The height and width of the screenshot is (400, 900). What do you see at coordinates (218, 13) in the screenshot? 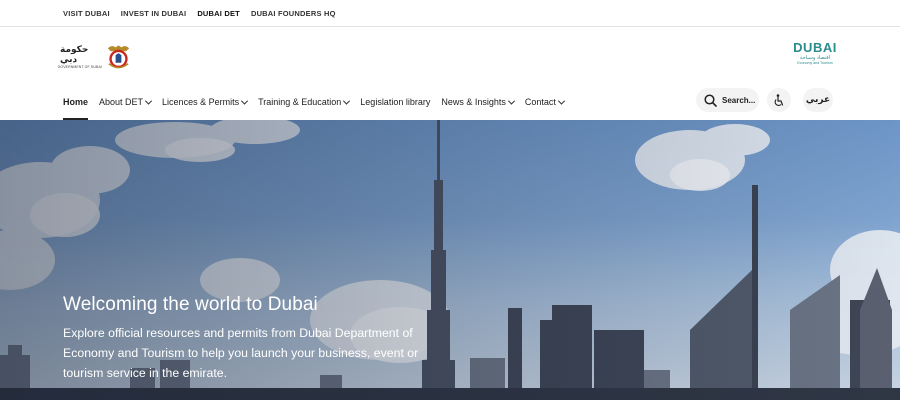
I see `link-dubai-det: DUBAI DET` at bounding box center [218, 13].